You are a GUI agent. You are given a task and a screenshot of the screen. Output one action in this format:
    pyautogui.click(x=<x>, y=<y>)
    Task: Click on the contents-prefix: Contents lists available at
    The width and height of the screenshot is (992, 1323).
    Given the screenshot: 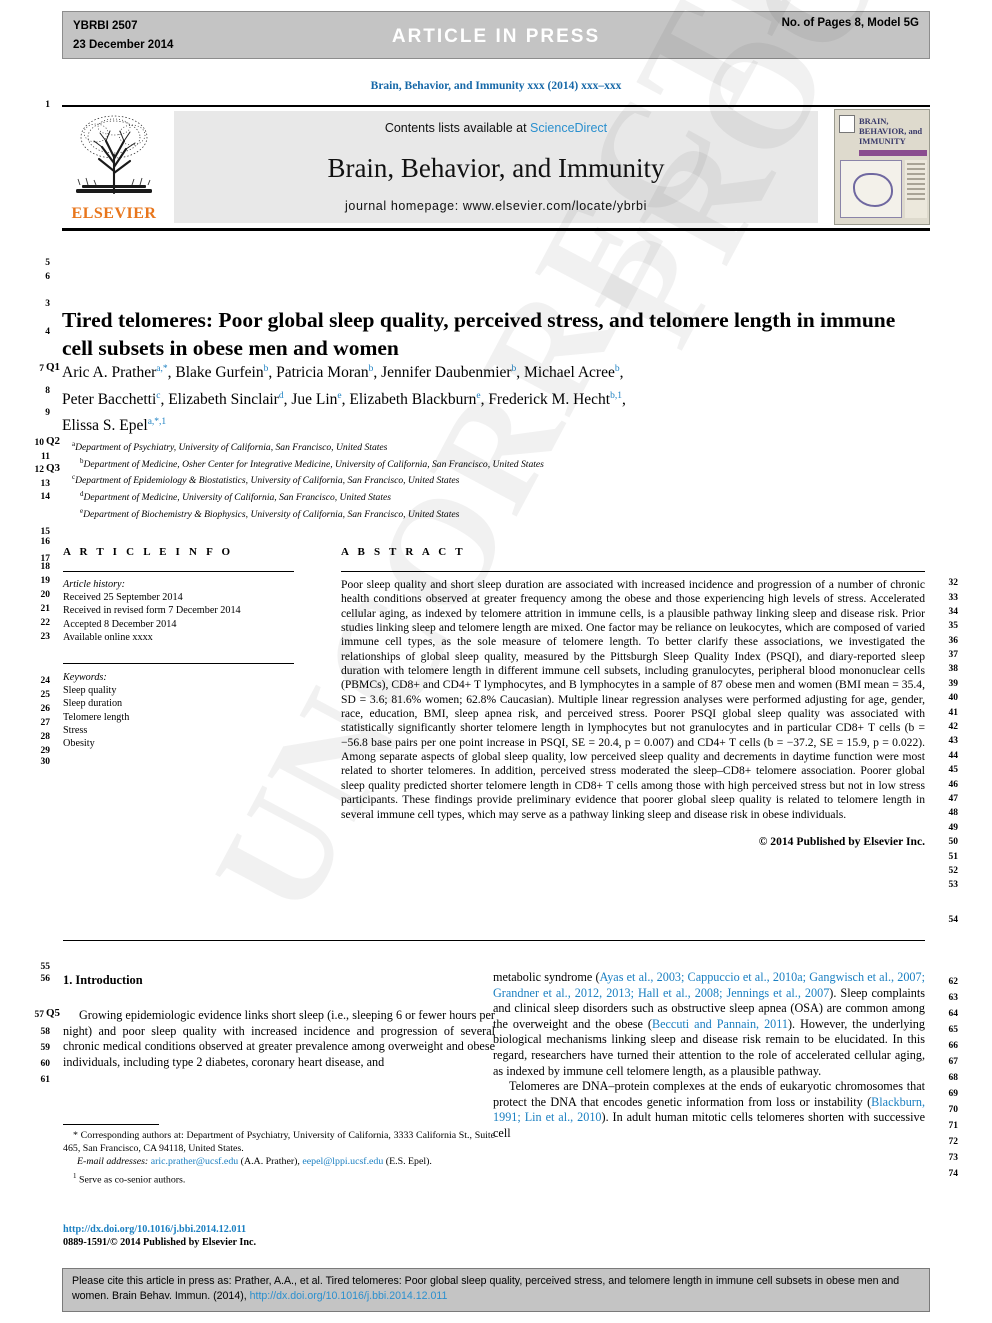 What is the action you would take?
    pyautogui.click(x=457, y=128)
    